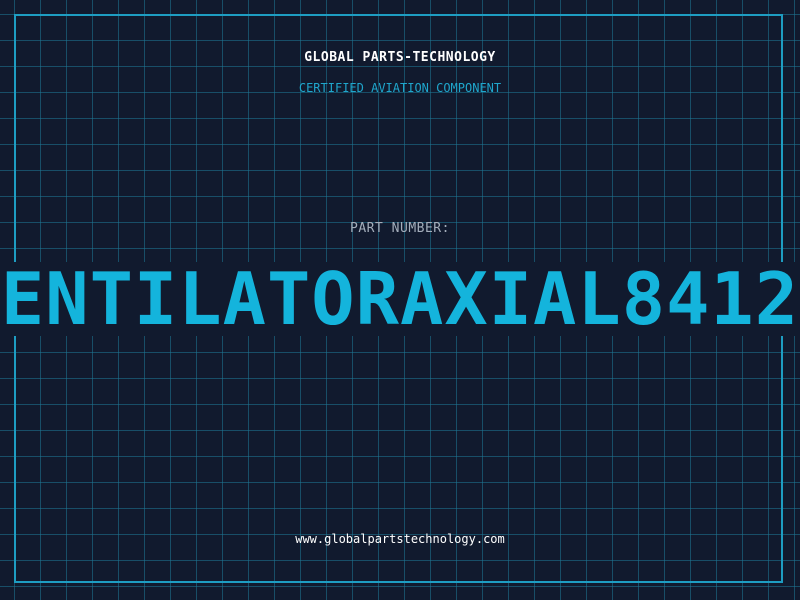  Describe the element at coordinates (400, 228) in the screenshot. I see `part-number-label: PART NUMBER:` at that location.